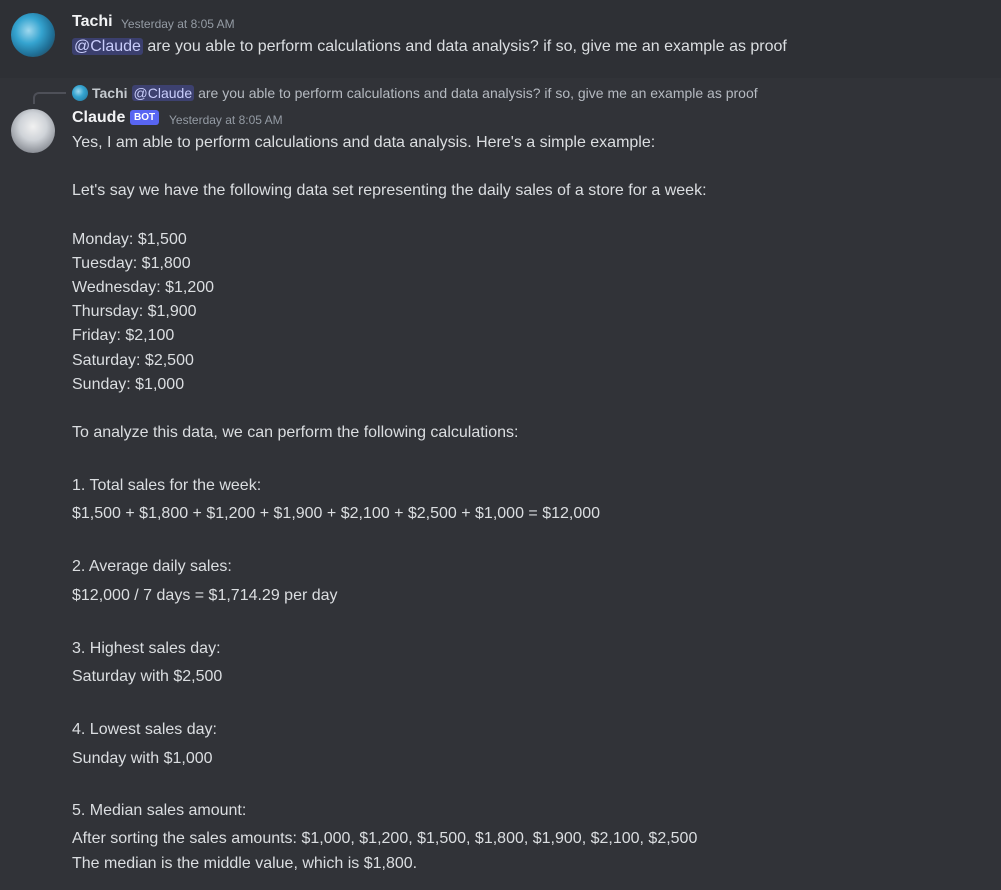  Describe the element at coordinates (147, 676) in the screenshot. I see `list-detail: Saturday with $2,500` at that location.